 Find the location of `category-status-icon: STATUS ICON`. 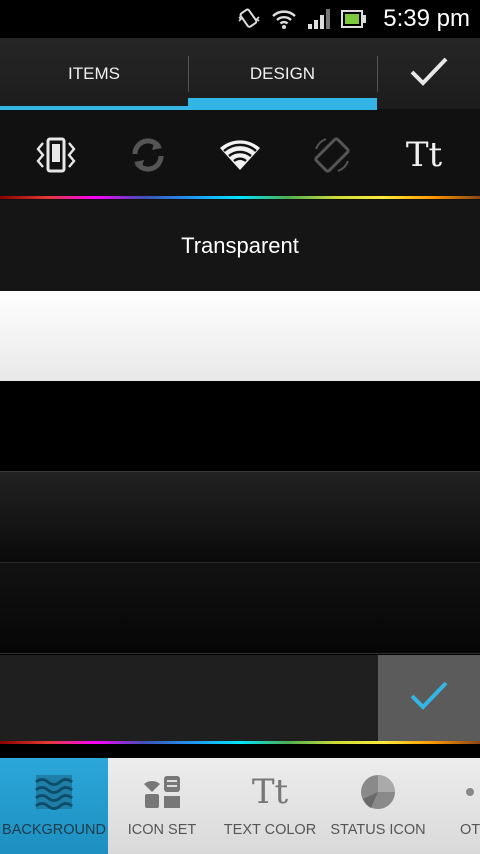

category-status-icon: STATUS ICON is located at coordinates (378, 806).